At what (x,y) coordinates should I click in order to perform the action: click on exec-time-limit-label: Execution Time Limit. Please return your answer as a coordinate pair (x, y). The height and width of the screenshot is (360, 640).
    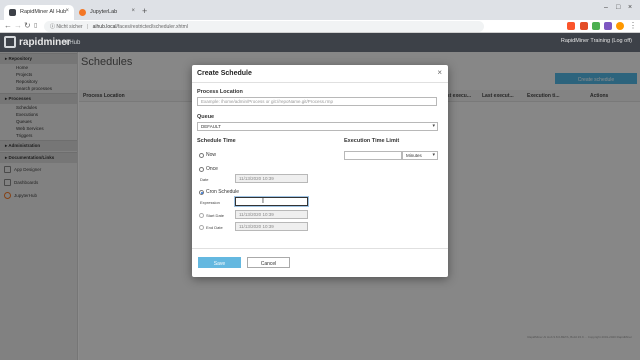
    Looking at the image, I should click on (372, 141).